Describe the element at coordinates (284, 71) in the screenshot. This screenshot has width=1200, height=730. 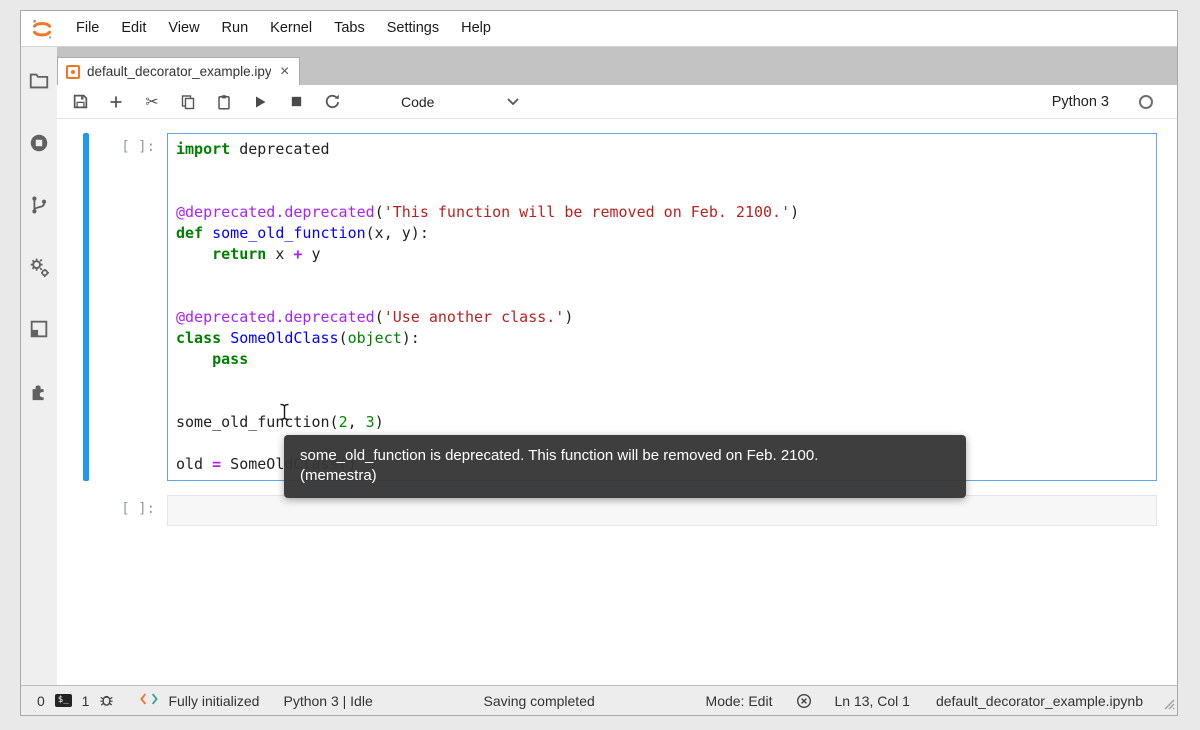
I see `tab-close-icon: ×` at that location.